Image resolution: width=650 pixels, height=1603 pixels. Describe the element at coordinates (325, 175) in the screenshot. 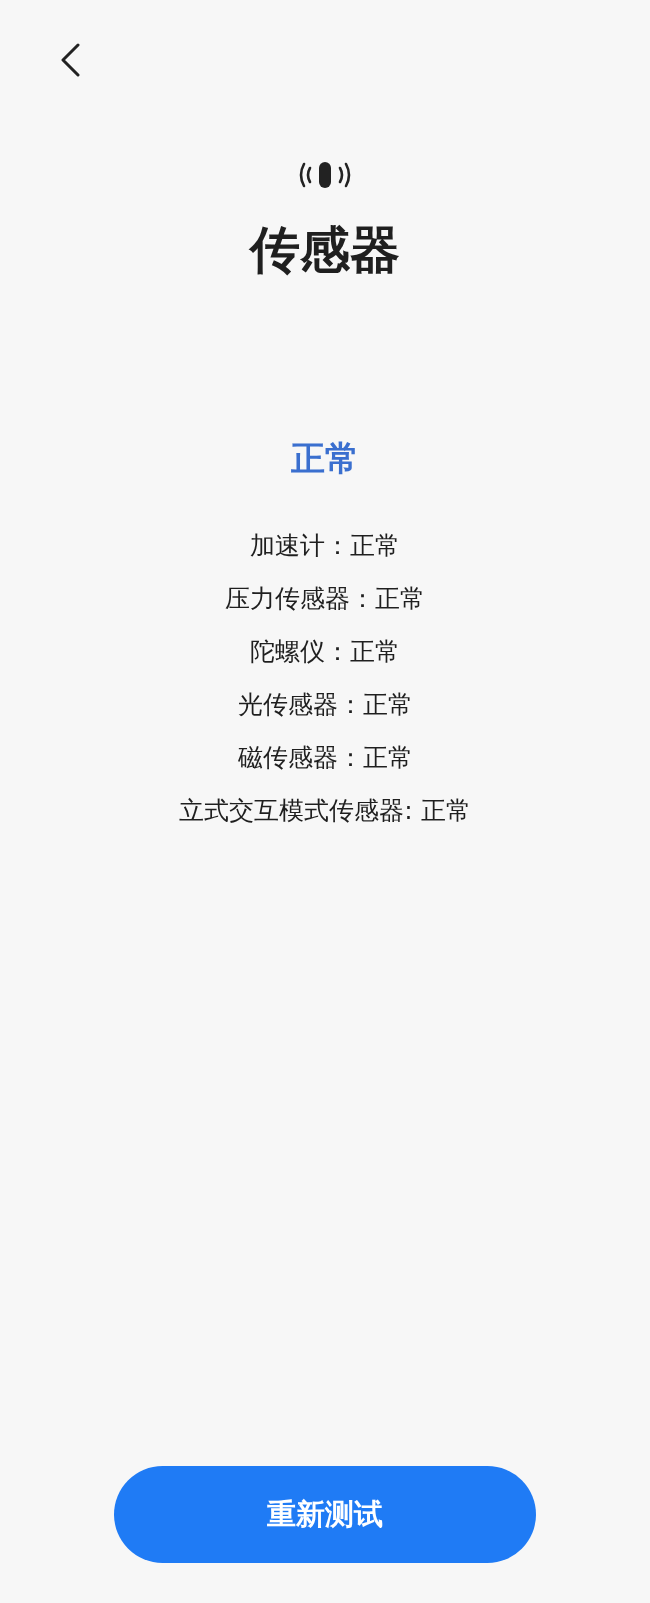

I see `vibration-icon` at that location.